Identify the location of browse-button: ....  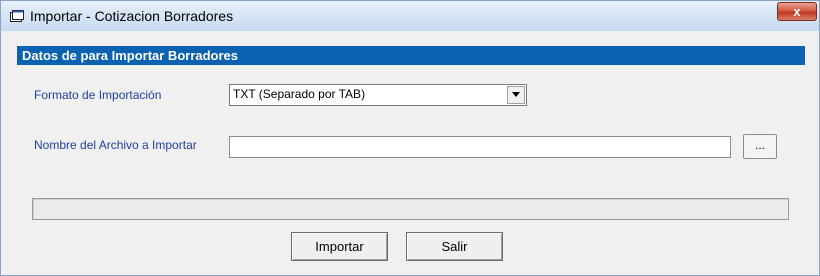
(760, 146).